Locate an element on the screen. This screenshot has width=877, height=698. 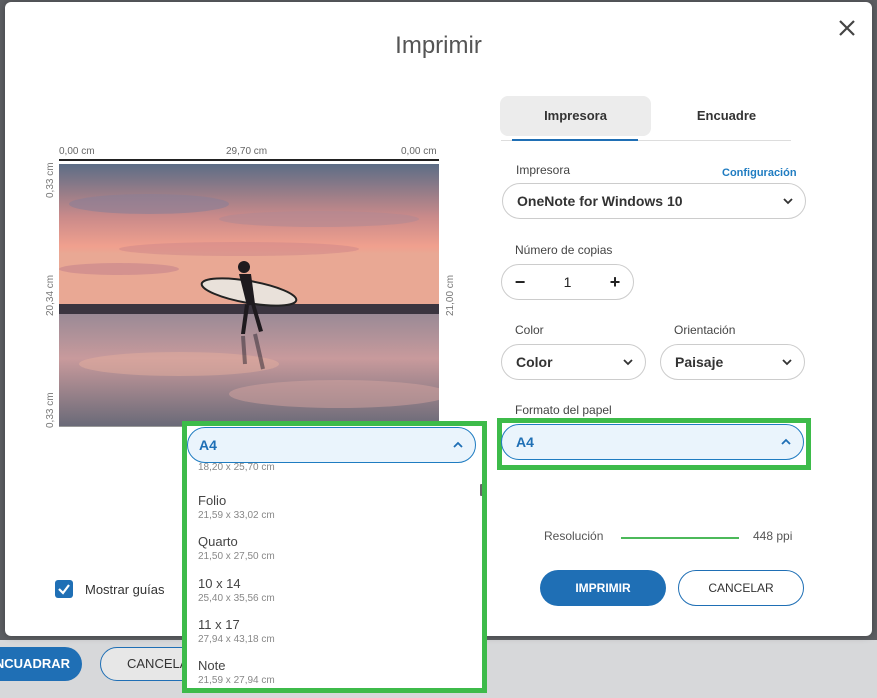
ruler-right-label: 0,00 cm is located at coordinates (419, 151).